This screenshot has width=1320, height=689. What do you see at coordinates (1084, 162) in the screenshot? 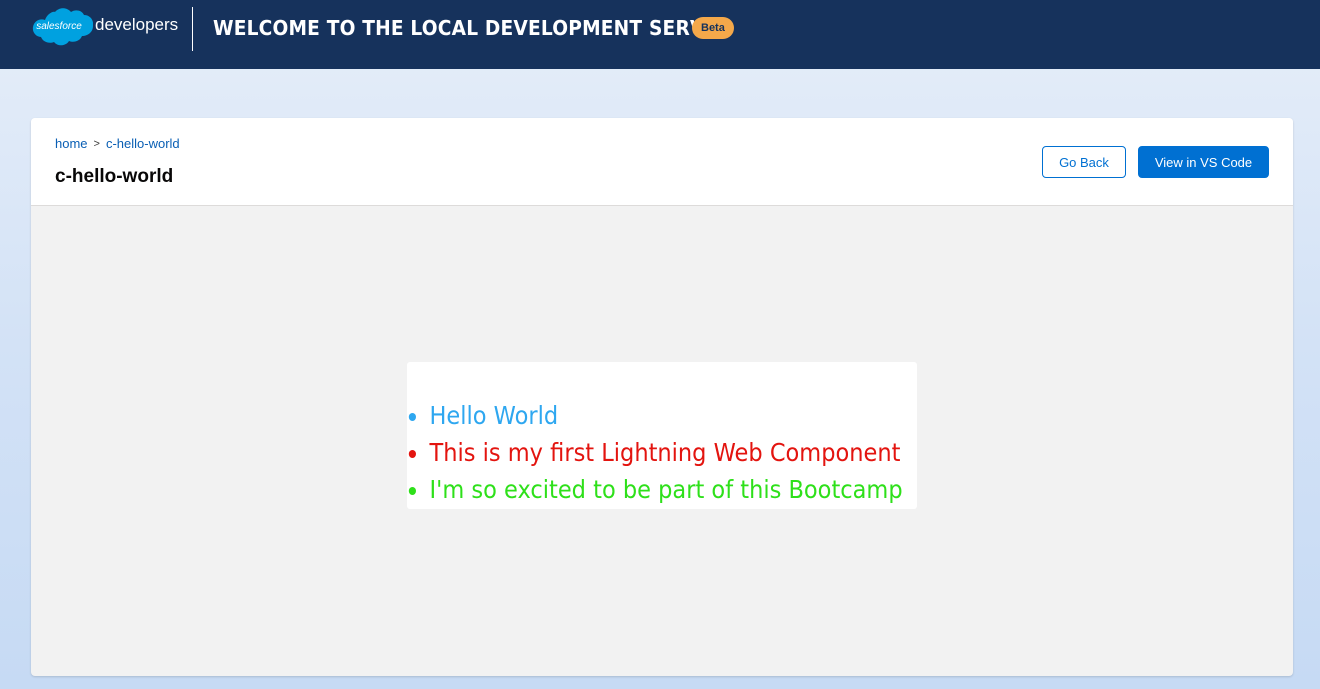
I see `go-back-button: Go Back` at bounding box center [1084, 162].